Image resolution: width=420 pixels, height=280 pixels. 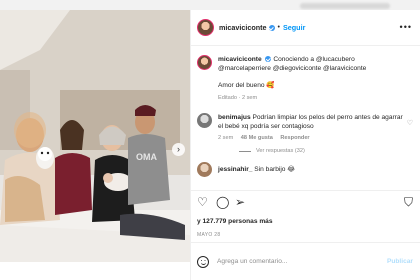 I want to click on carousel-next-button: ›, so click(x=178, y=149).